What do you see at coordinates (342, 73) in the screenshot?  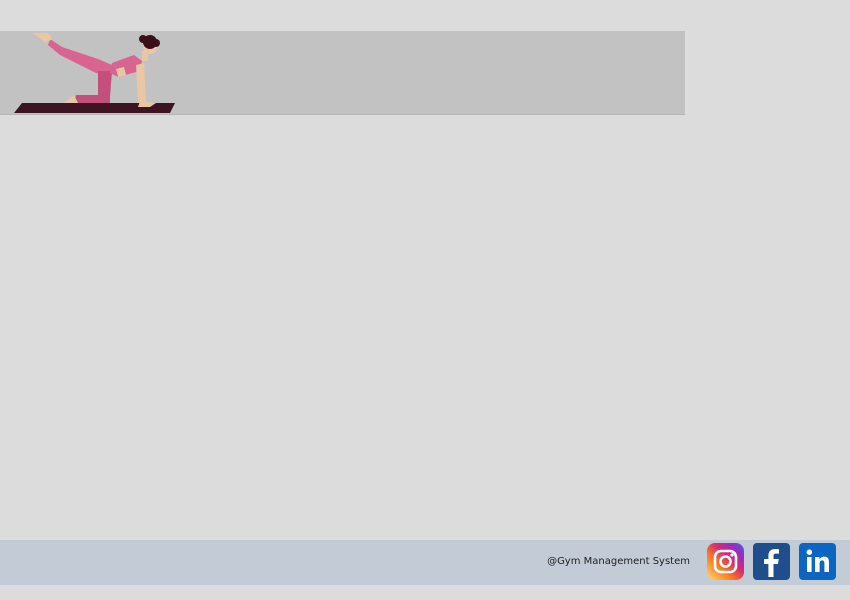 I see `header-banner` at bounding box center [342, 73].